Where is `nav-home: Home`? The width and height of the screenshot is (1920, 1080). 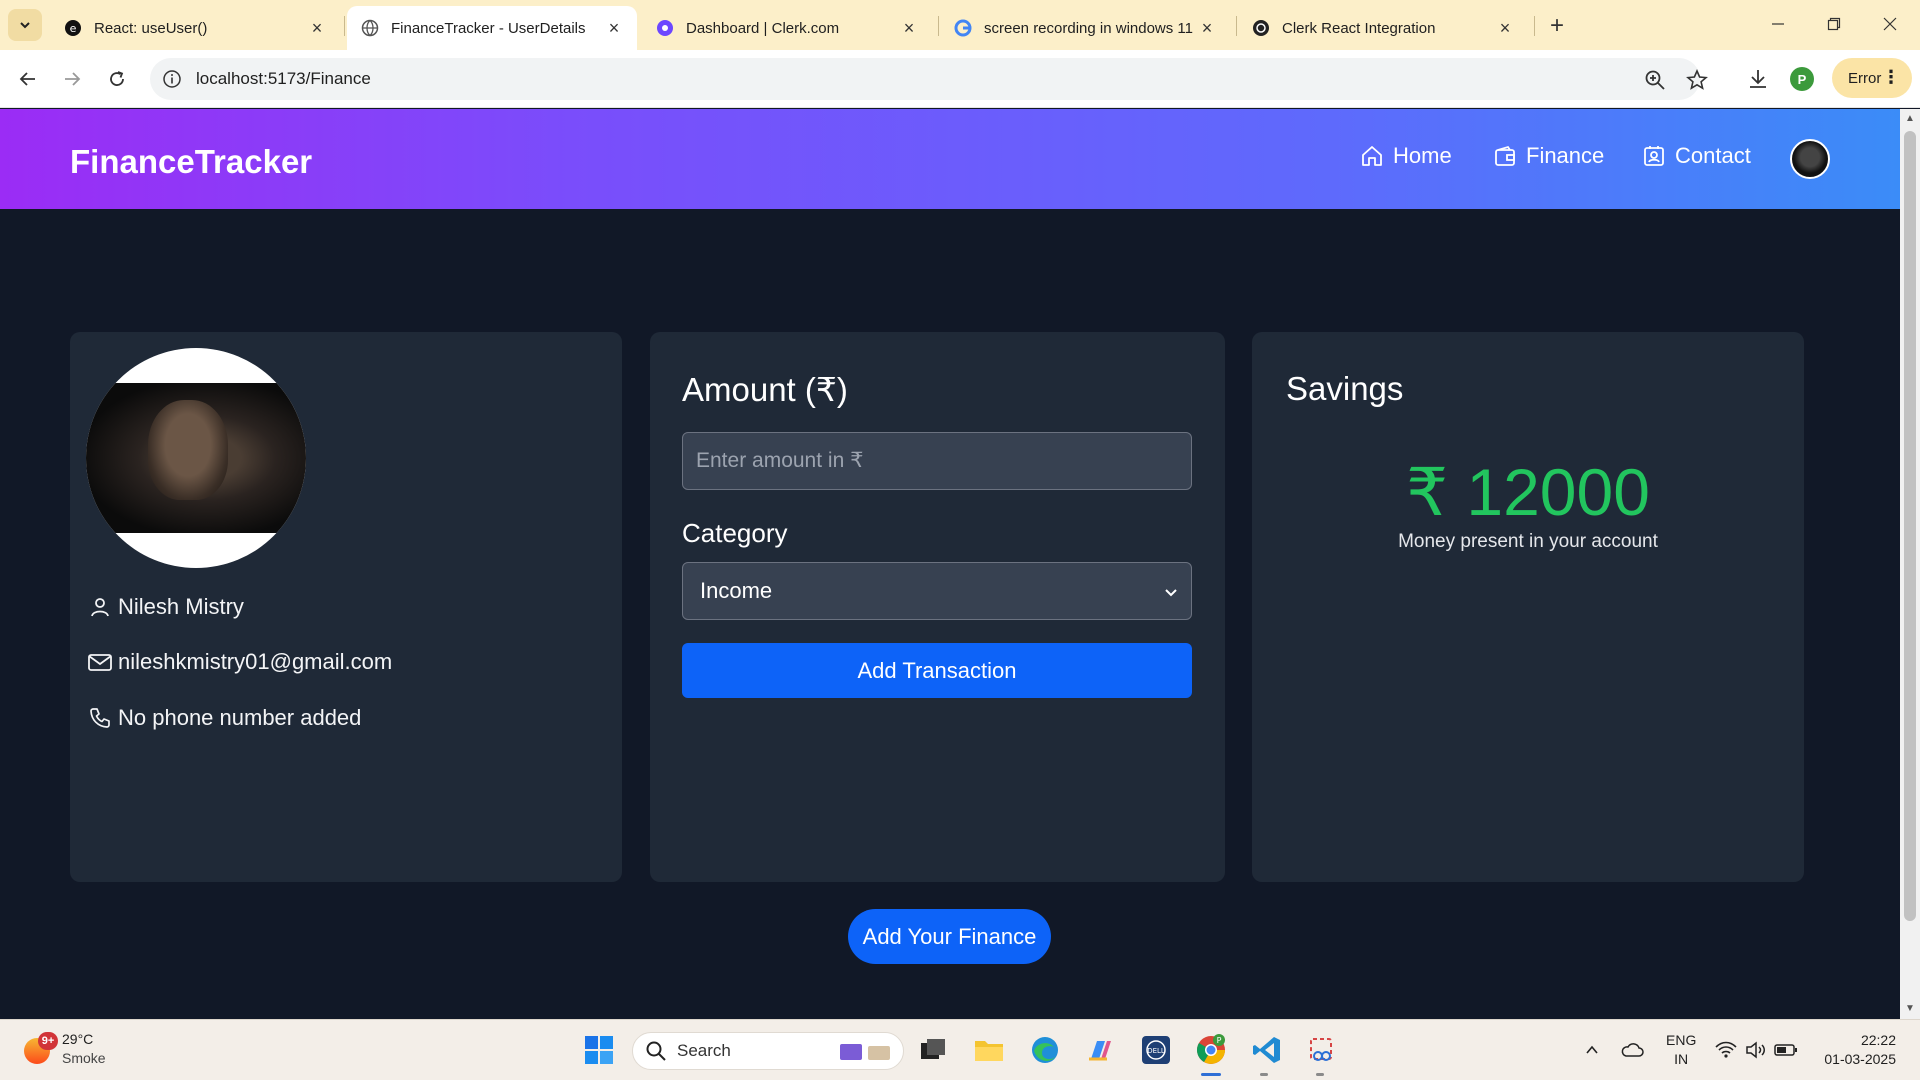
nav-home: Home is located at coordinates (1405, 156).